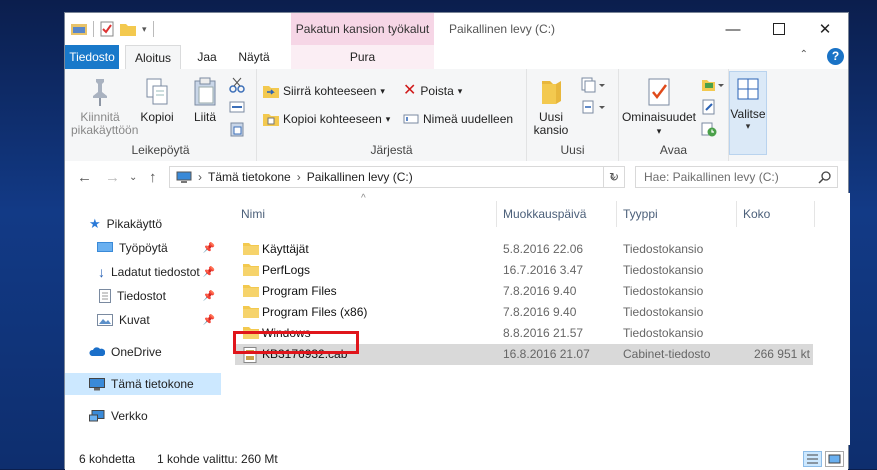 Image resolution: width=877 pixels, height=470 pixels. I want to click on paste-shortcut-icon, so click(237, 129).